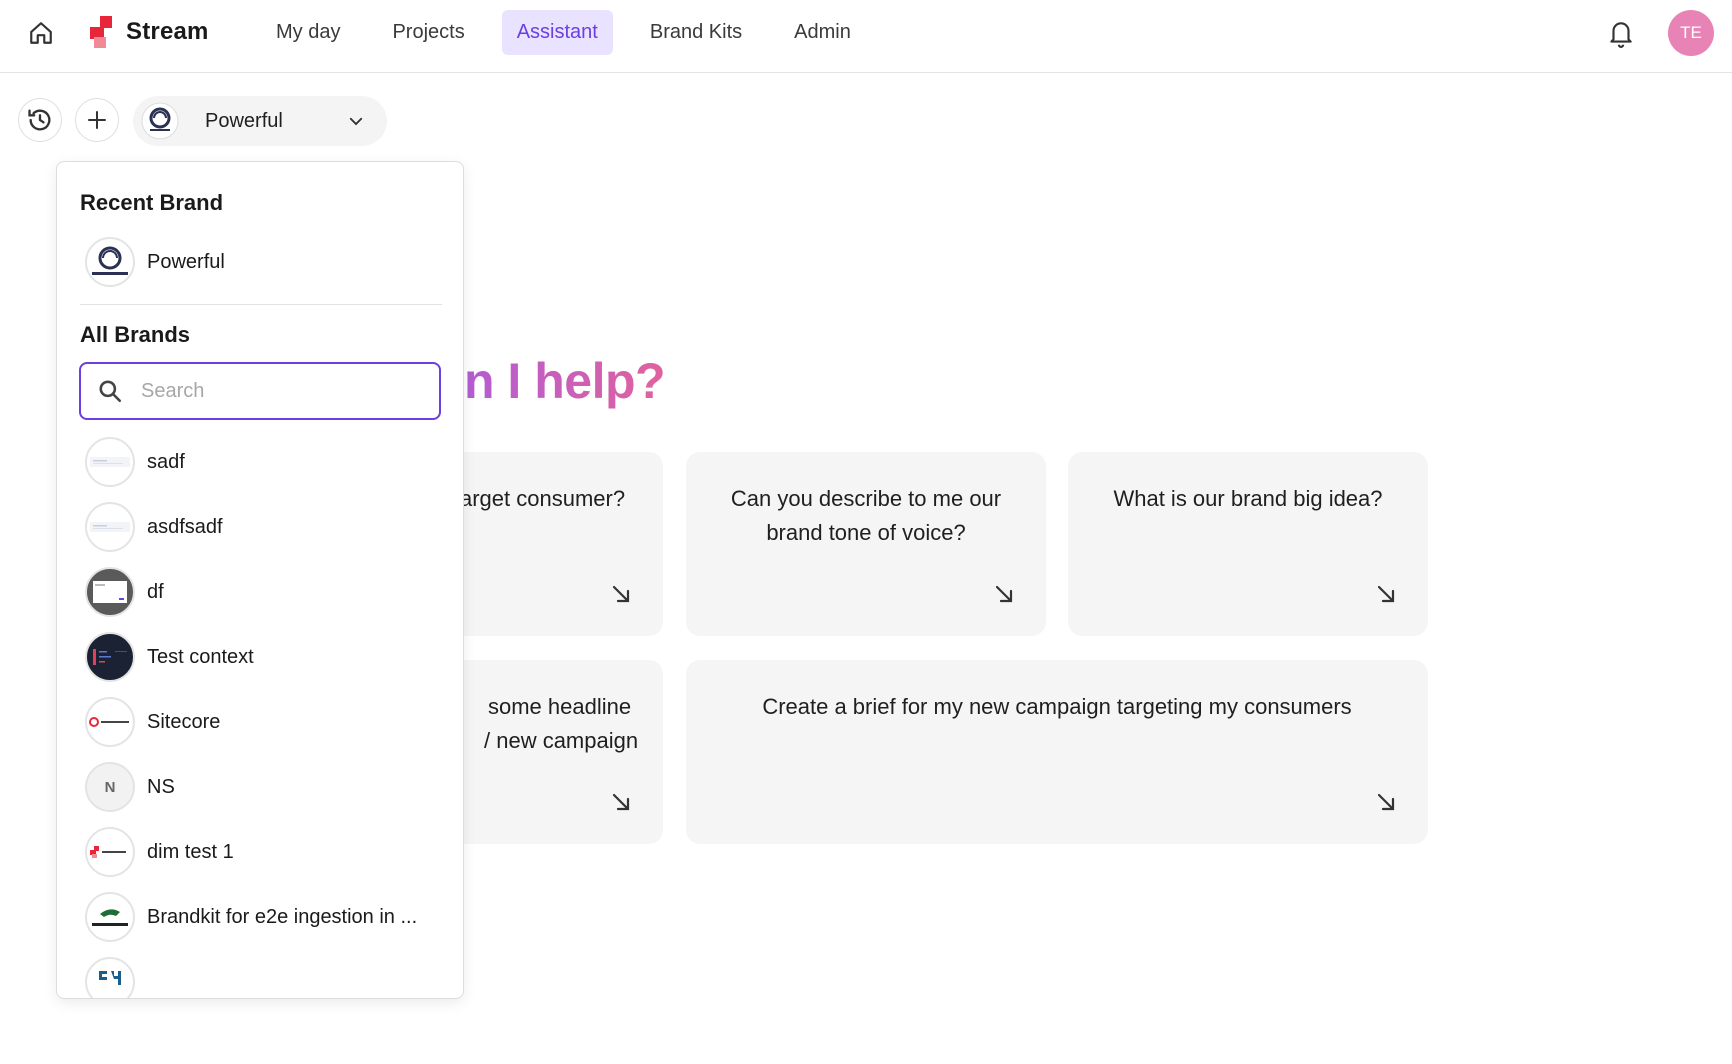 Image resolution: width=1732 pixels, height=1064 pixels. Describe the element at coordinates (110, 391) in the screenshot. I see `search-icon` at that location.